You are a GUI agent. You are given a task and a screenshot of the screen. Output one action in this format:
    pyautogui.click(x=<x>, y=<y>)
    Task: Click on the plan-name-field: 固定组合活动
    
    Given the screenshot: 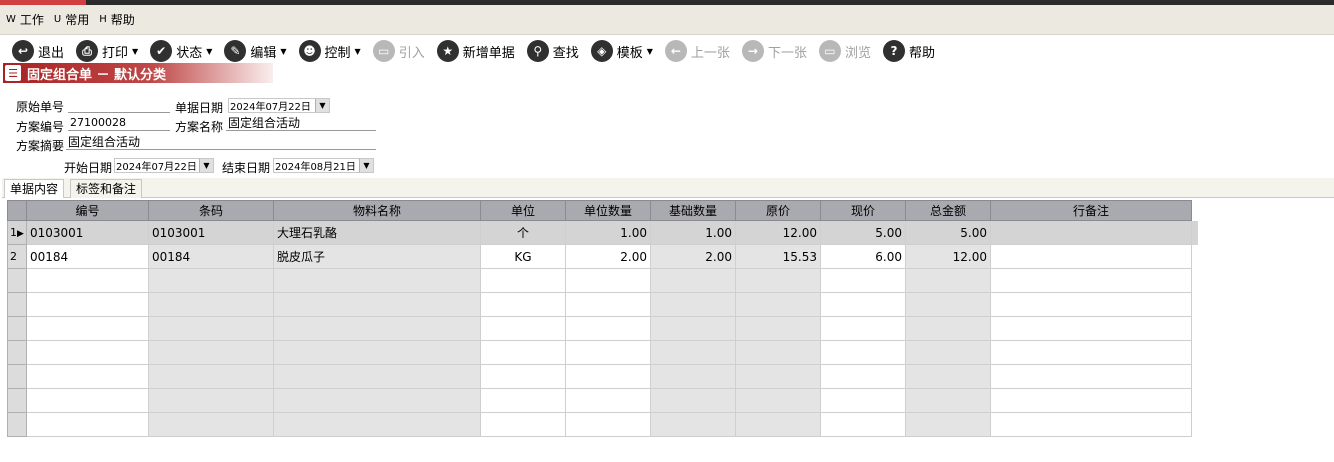 What is the action you would take?
    pyautogui.click(x=301, y=123)
    